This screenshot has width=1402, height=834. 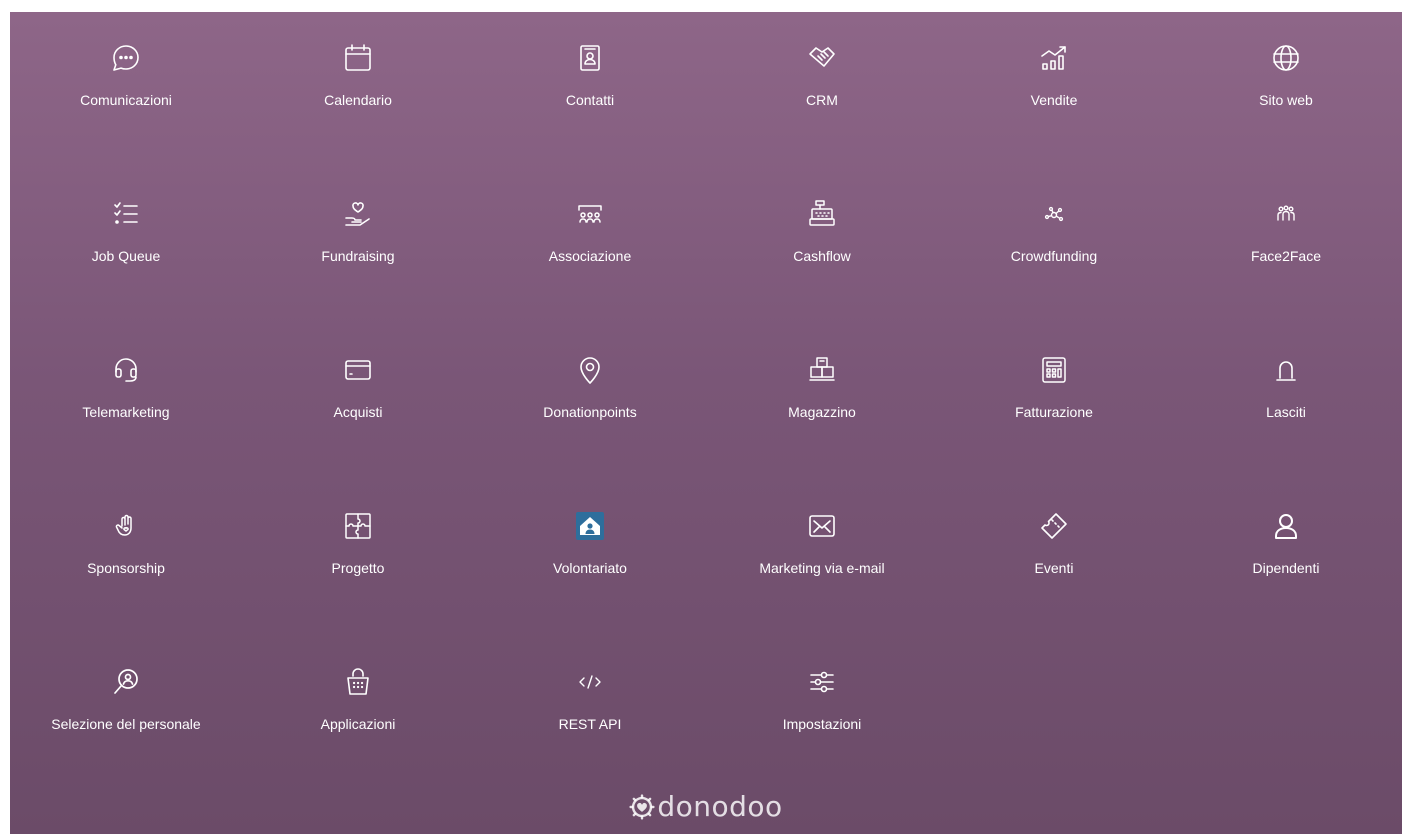 What do you see at coordinates (822, 724) in the screenshot?
I see `app-label: Impostazioni` at bounding box center [822, 724].